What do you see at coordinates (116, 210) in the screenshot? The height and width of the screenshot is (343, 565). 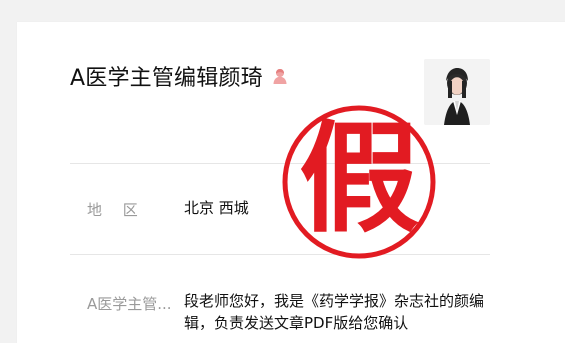 I see `region-label: 地 区` at bounding box center [116, 210].